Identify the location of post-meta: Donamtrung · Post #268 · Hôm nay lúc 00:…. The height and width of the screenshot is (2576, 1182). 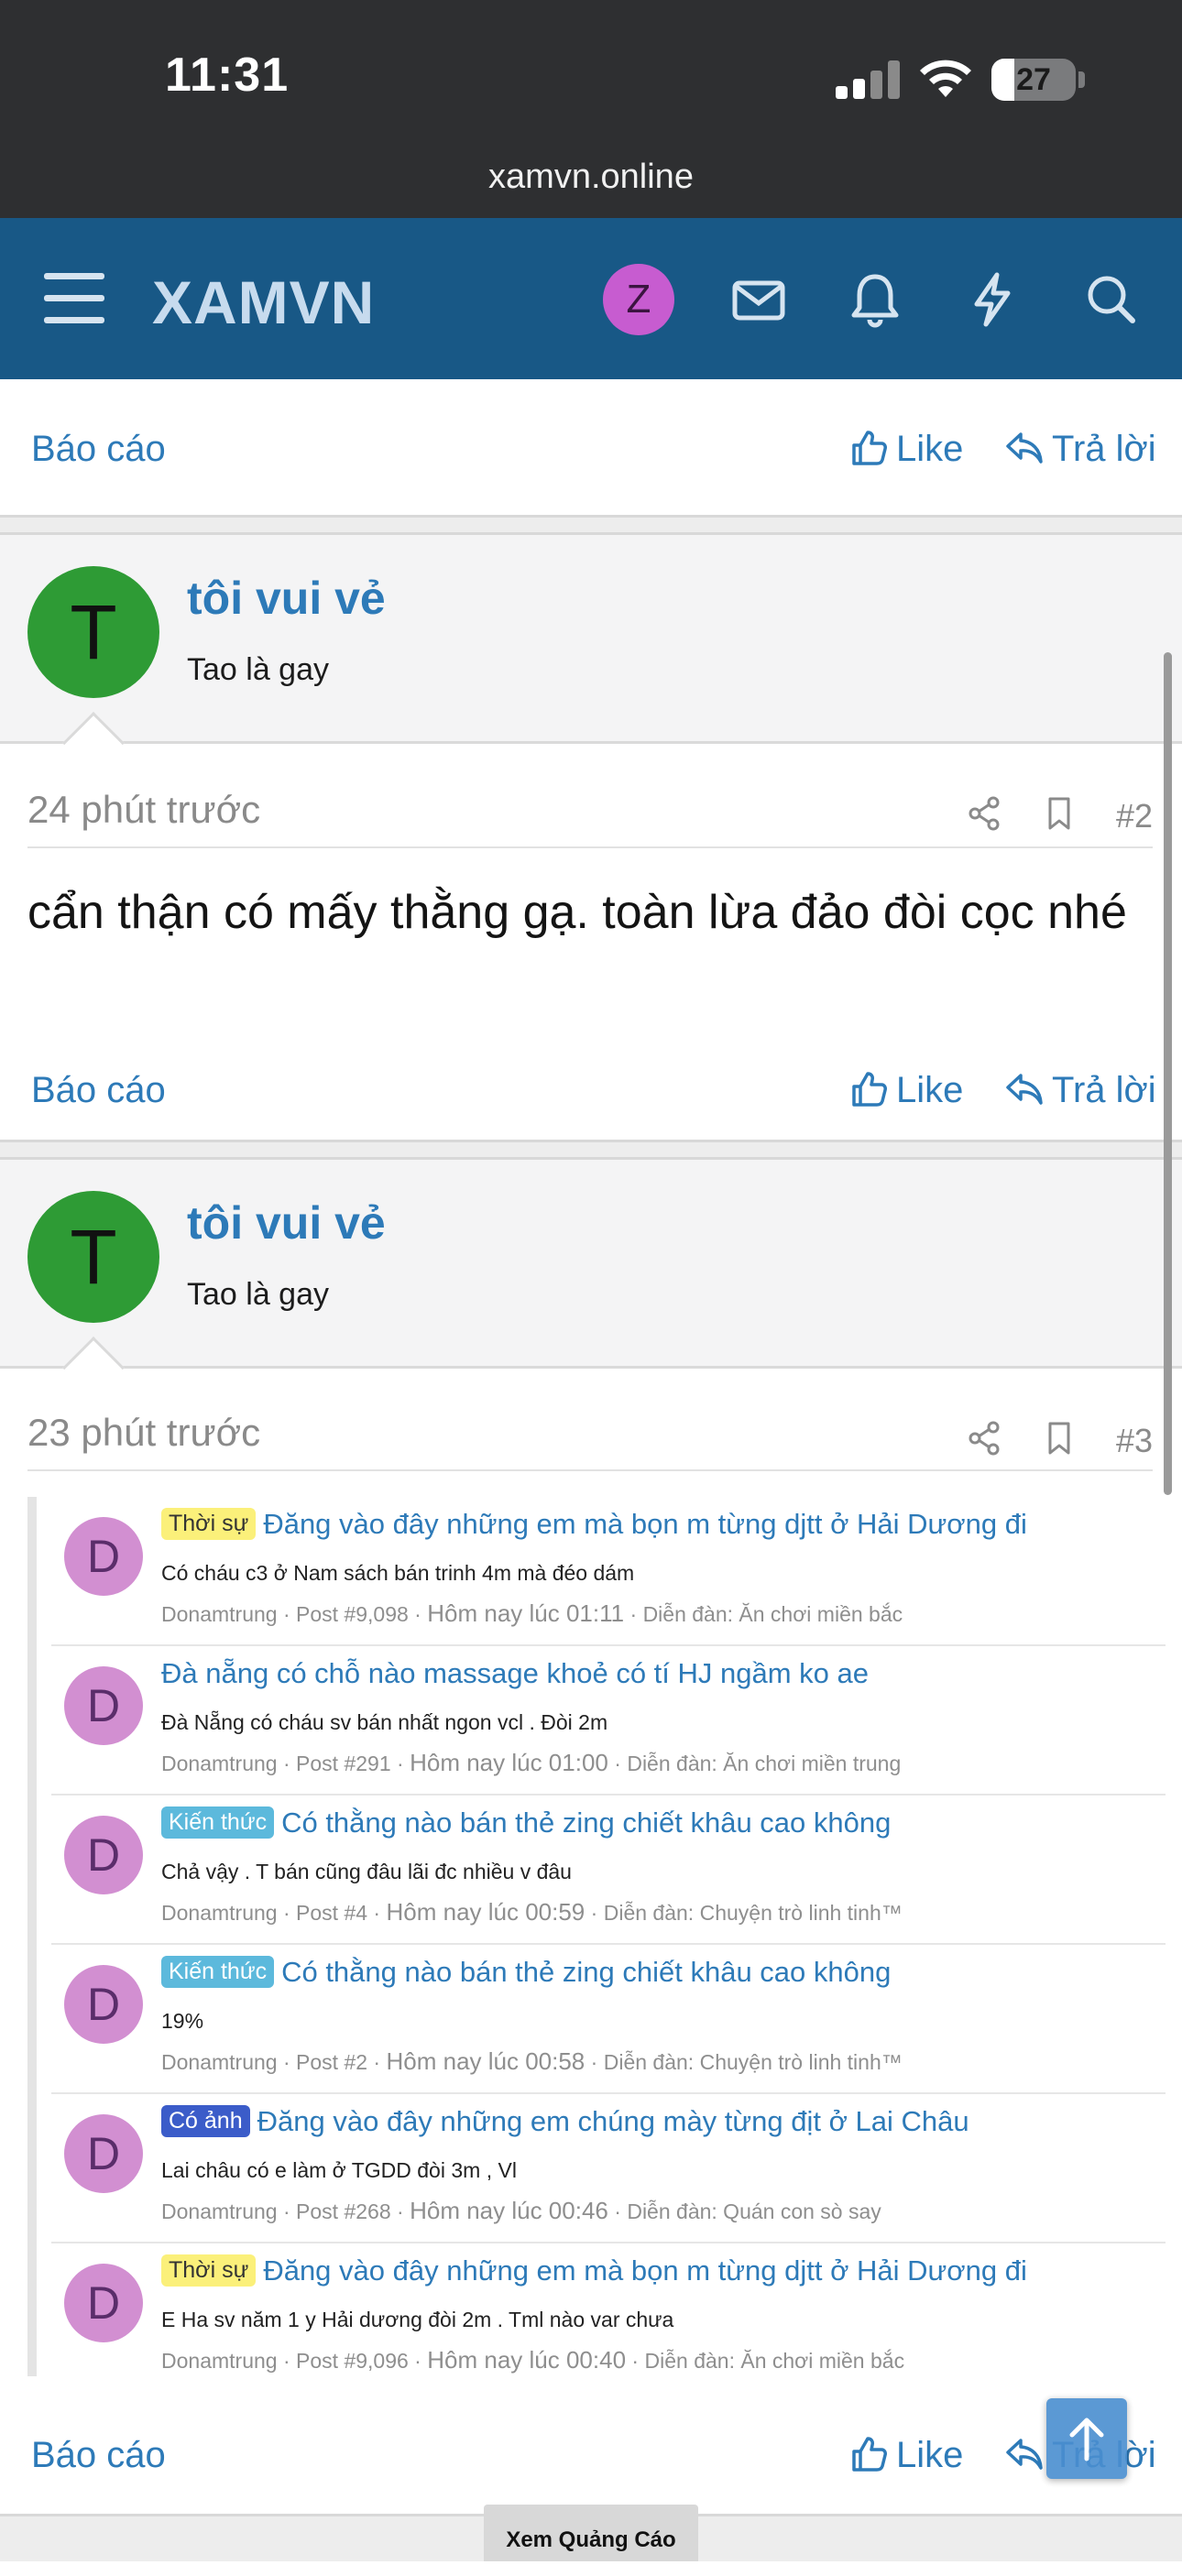
(521, 2210).